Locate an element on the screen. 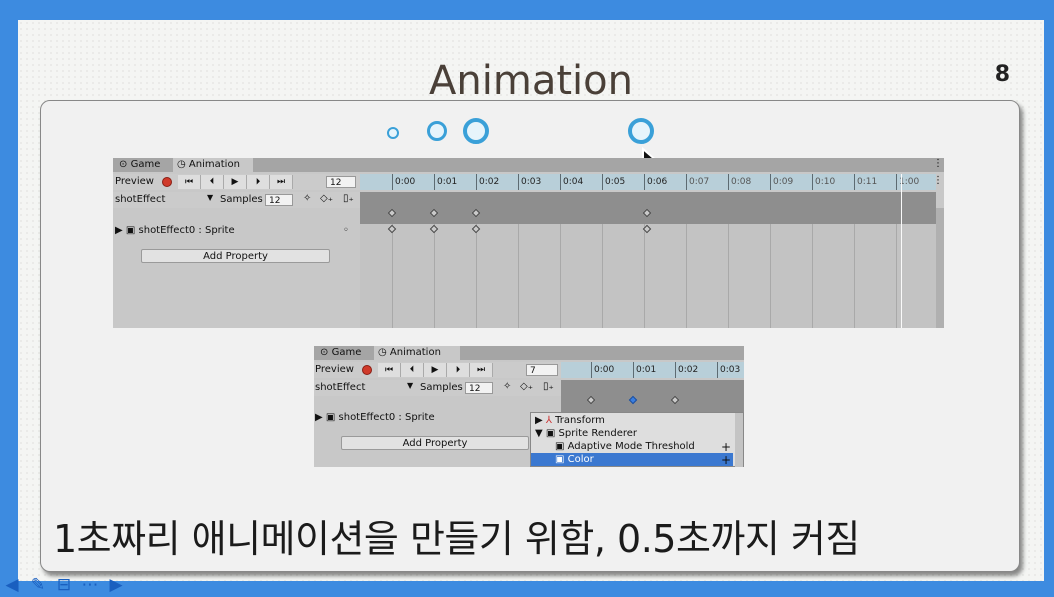 This screenshot has height=597, width=1054. summary-track is located at coordinates (648, 208).